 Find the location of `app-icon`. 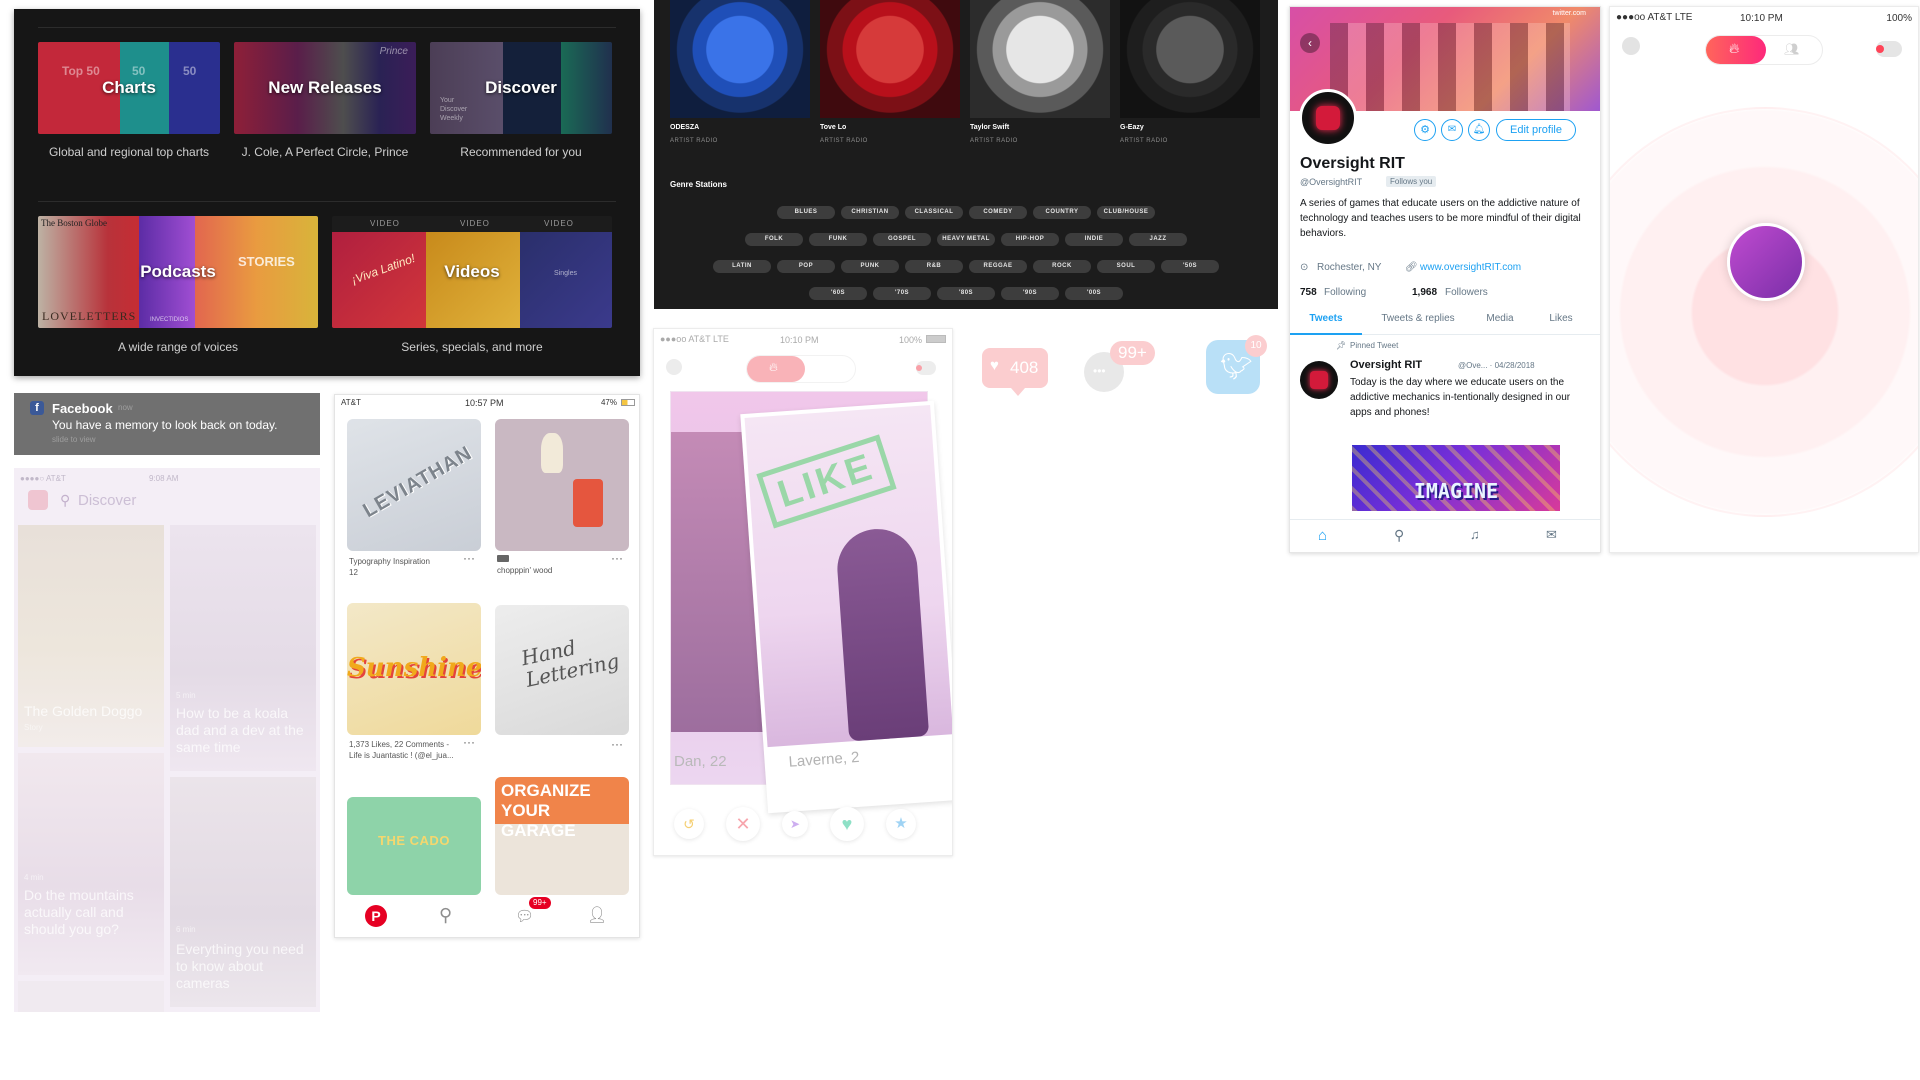

app-icon is located at coordinates (38, 500).